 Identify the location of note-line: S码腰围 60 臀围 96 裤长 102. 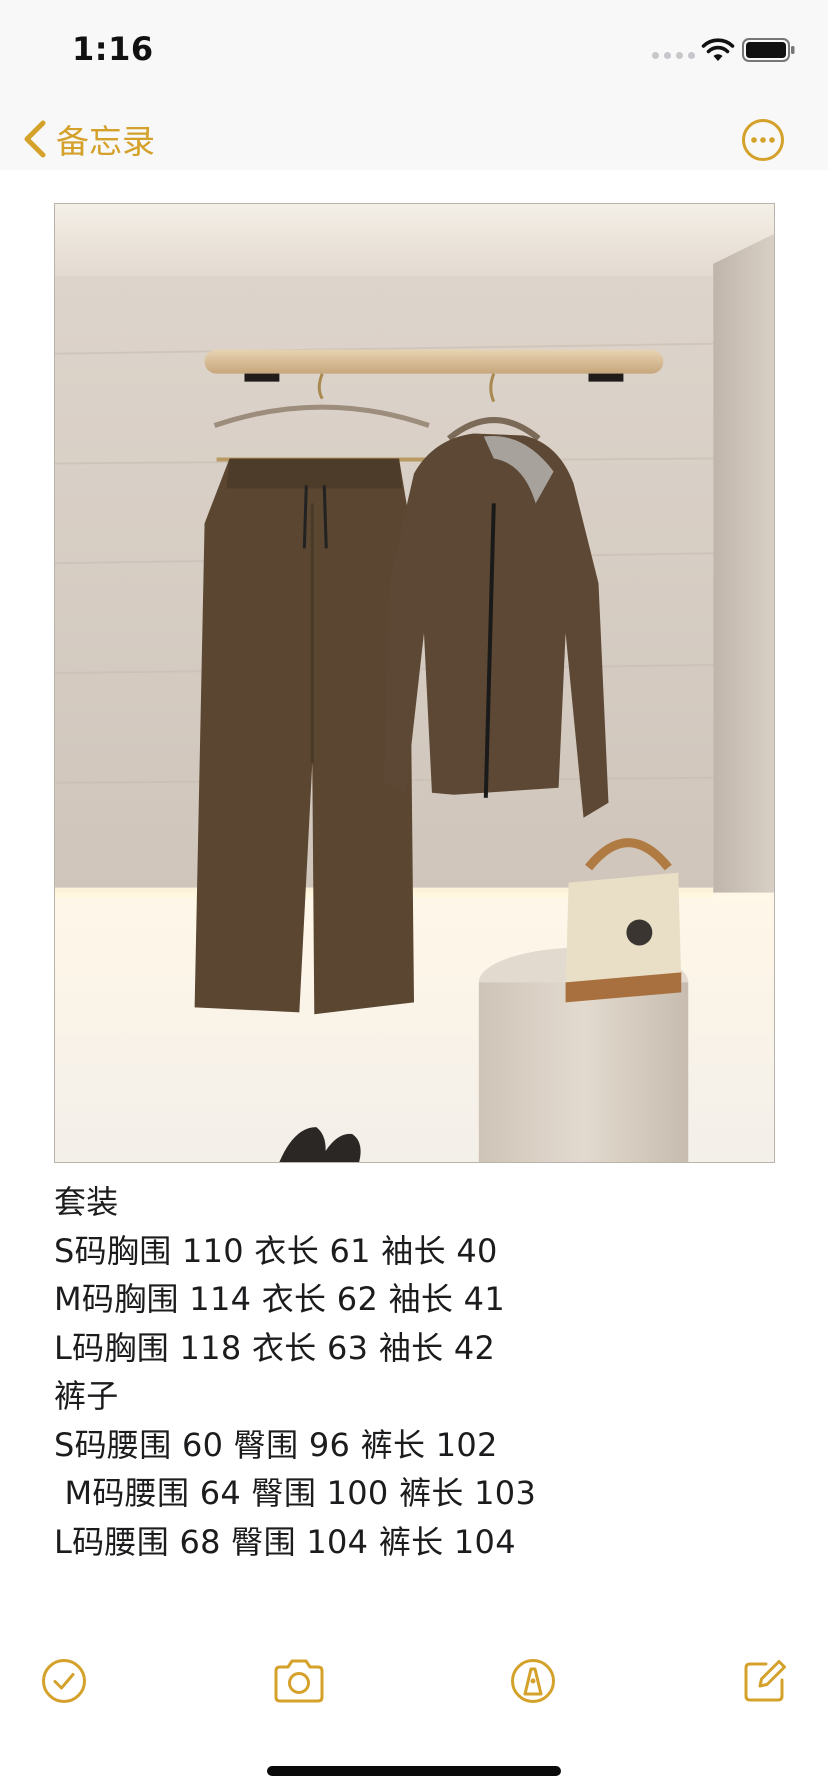
(276, 1444).